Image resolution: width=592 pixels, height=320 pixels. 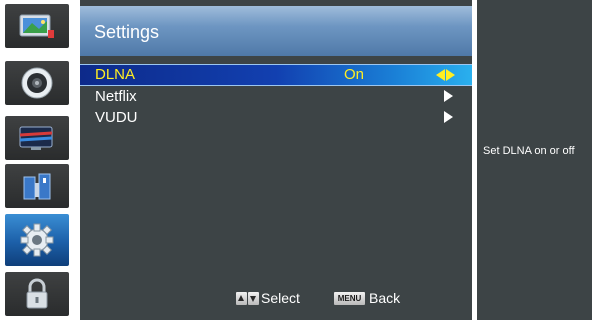 I want to click on parental-category-button, so click(x=37, y=186).